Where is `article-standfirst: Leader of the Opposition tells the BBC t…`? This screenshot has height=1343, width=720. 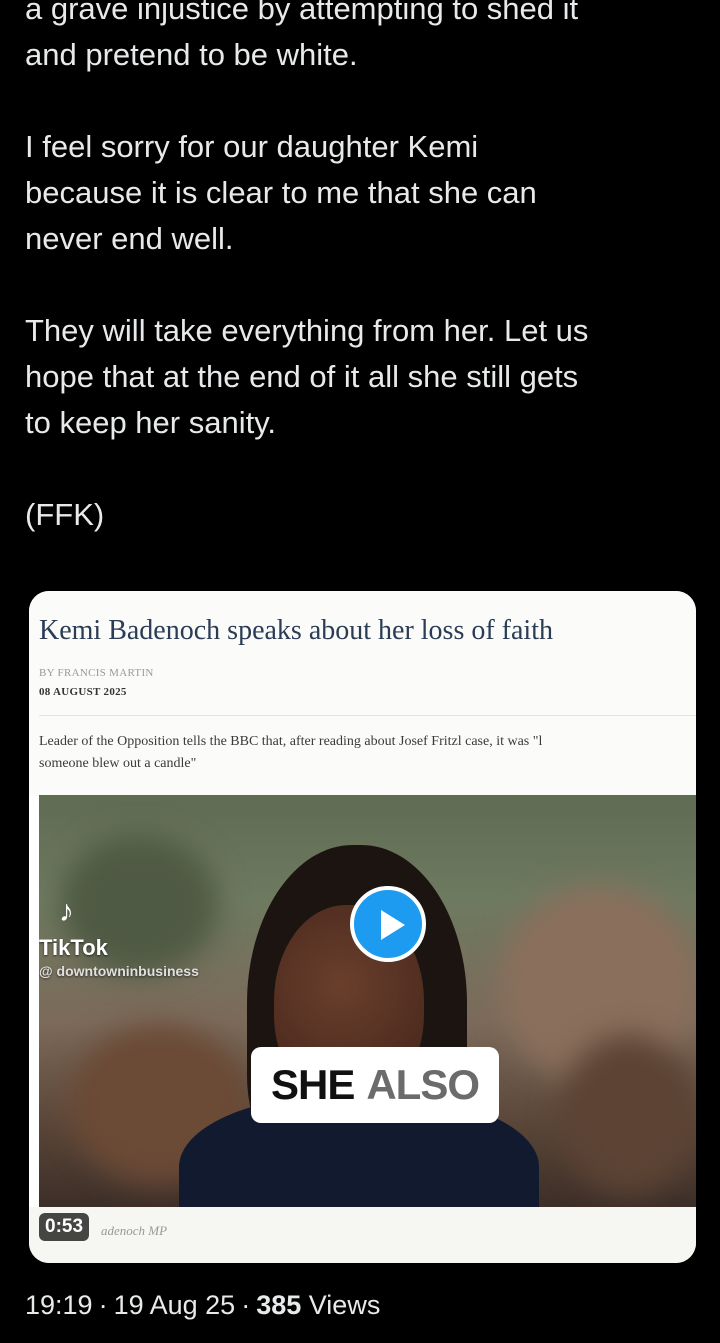
article-standfirst: Leader of the Opposition tells the BBC t… is located at coordinates (367, 753).